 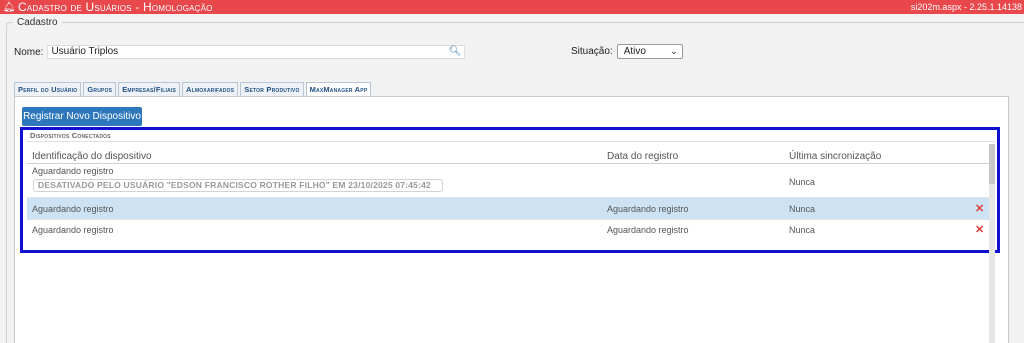 What do you see at coordinates (73, 209) in the screenshot?
I see `row-2-device-id: Aguardando registro` at bounding box center [73, 209].